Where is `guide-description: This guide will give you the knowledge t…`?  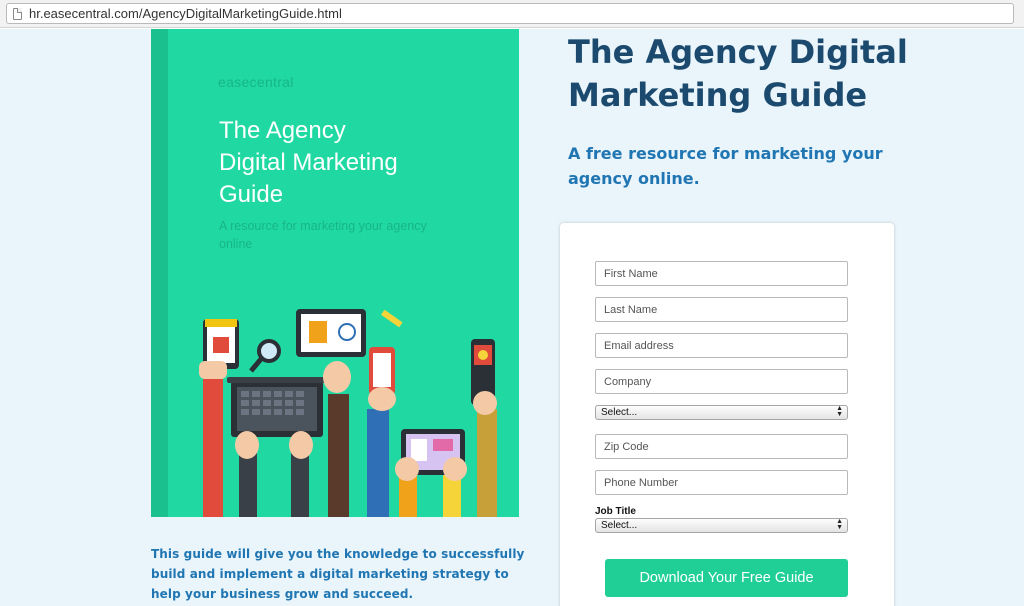 guide-description: This guide will give you the knowledge t… is located at coordinates (338, 574).